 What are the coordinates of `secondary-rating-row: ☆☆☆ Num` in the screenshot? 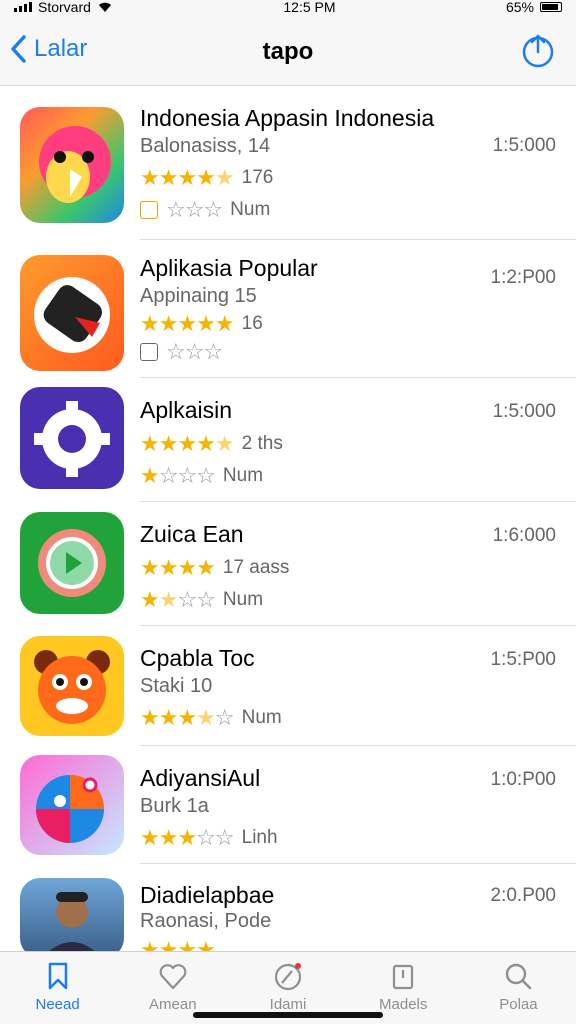 It's located at (205, 210).